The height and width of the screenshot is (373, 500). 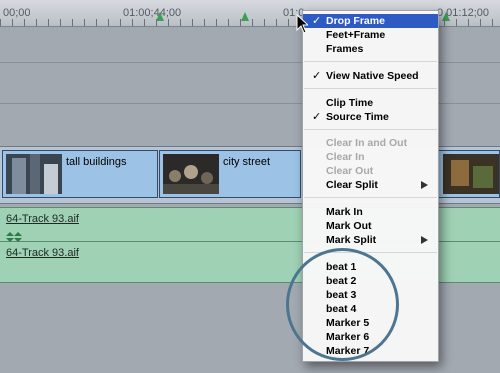 I want to click on menu-item-mark-out: Mark Out, so click(x=370, y=226).